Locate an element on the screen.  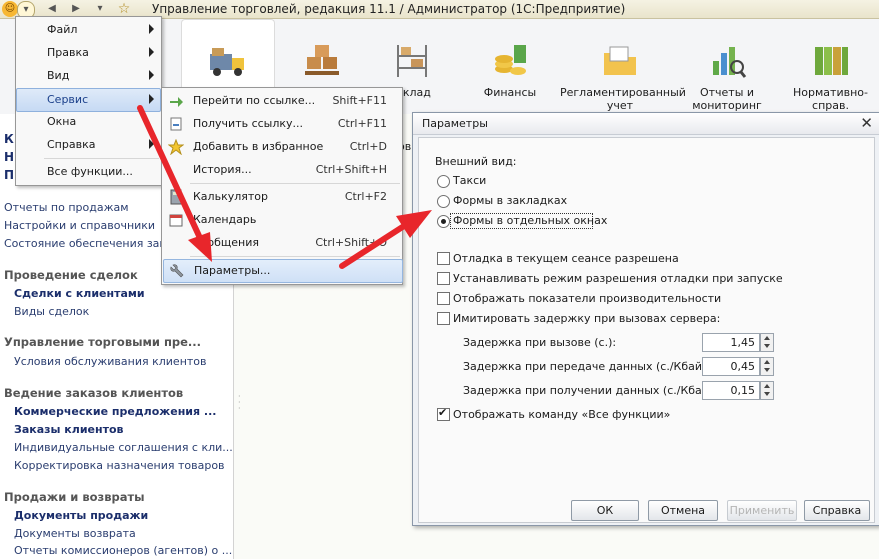
annotation-arrows is located at coordinates (284, 187).